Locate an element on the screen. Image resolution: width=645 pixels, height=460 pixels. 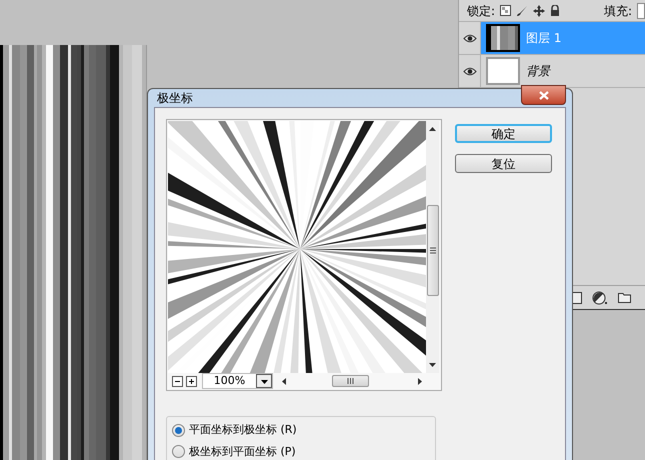
radio-option: 平面坐标到极坐标 (R) is located at coordinates (303, 430).